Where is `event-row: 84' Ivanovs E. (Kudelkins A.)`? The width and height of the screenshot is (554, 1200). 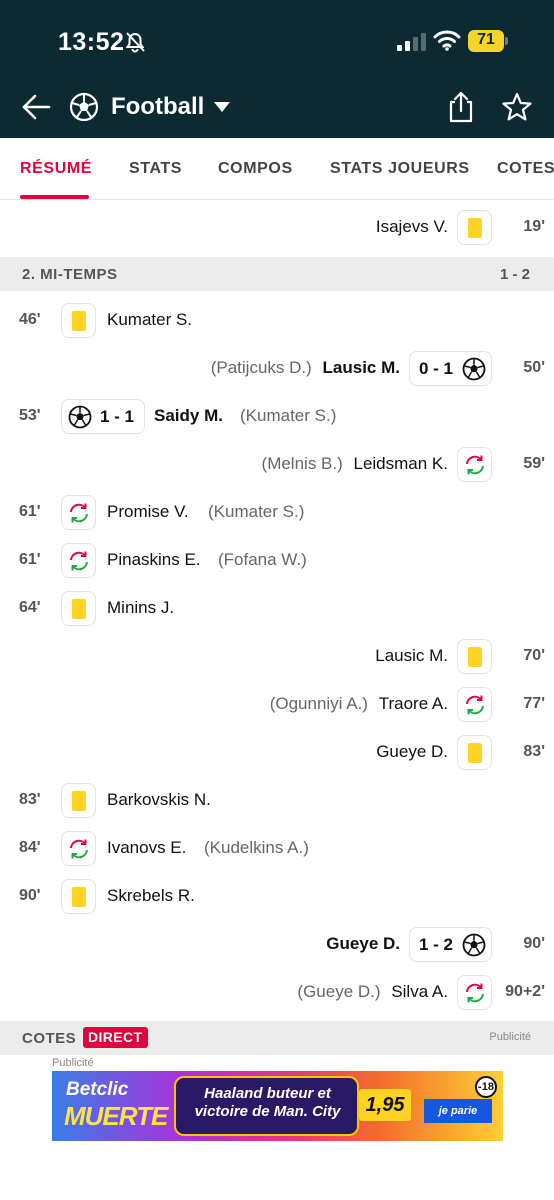 event-row: 84' Ivanovs E. (Kudelkins A.) is located at coordinates (277, 849).